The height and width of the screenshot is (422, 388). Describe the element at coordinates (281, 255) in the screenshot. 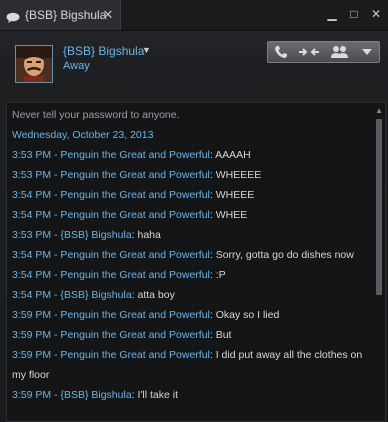

I see `message-text: : Sorry, gotta go do dishes now` at that location.